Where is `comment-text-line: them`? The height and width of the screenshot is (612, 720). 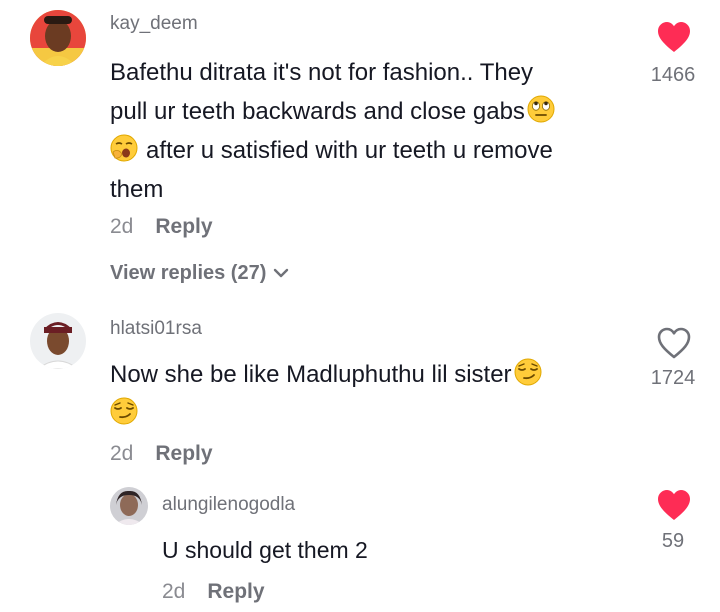
comment-text-line: them is located at coordinates (137, 189).